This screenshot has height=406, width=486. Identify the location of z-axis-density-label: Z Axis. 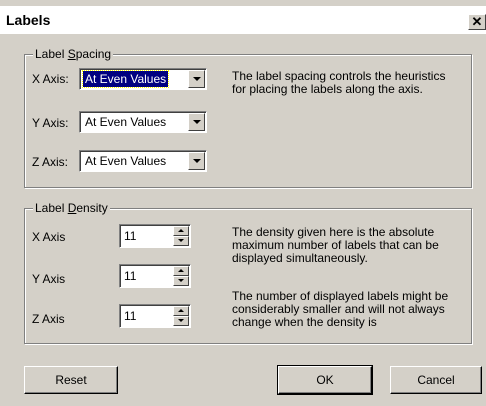
(48, 319).